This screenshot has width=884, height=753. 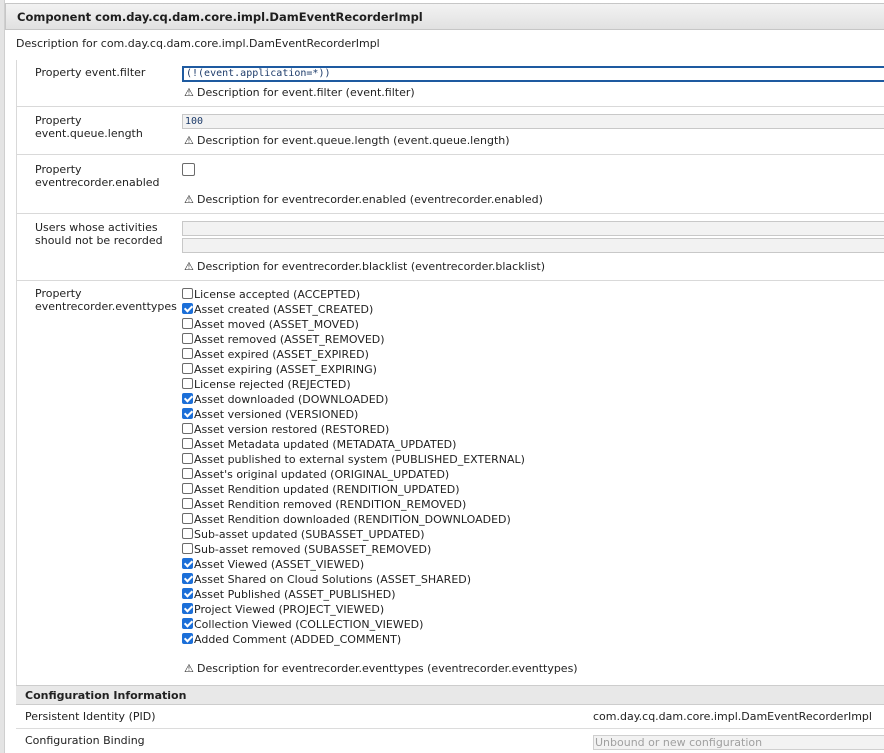 I want to click on eventtype-label: Asset versioned (VERSIONED), so click(x=276, y=414).